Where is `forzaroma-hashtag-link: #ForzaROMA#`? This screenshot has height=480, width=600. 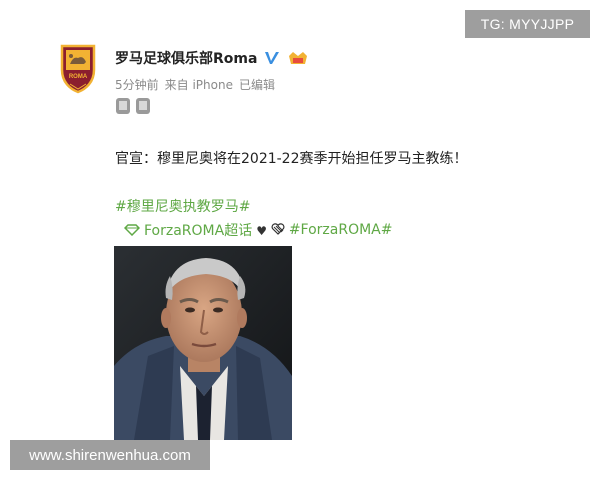 forzaroma-hashtag-link: #ForzaROMA# is located at coordinates (341, 230).